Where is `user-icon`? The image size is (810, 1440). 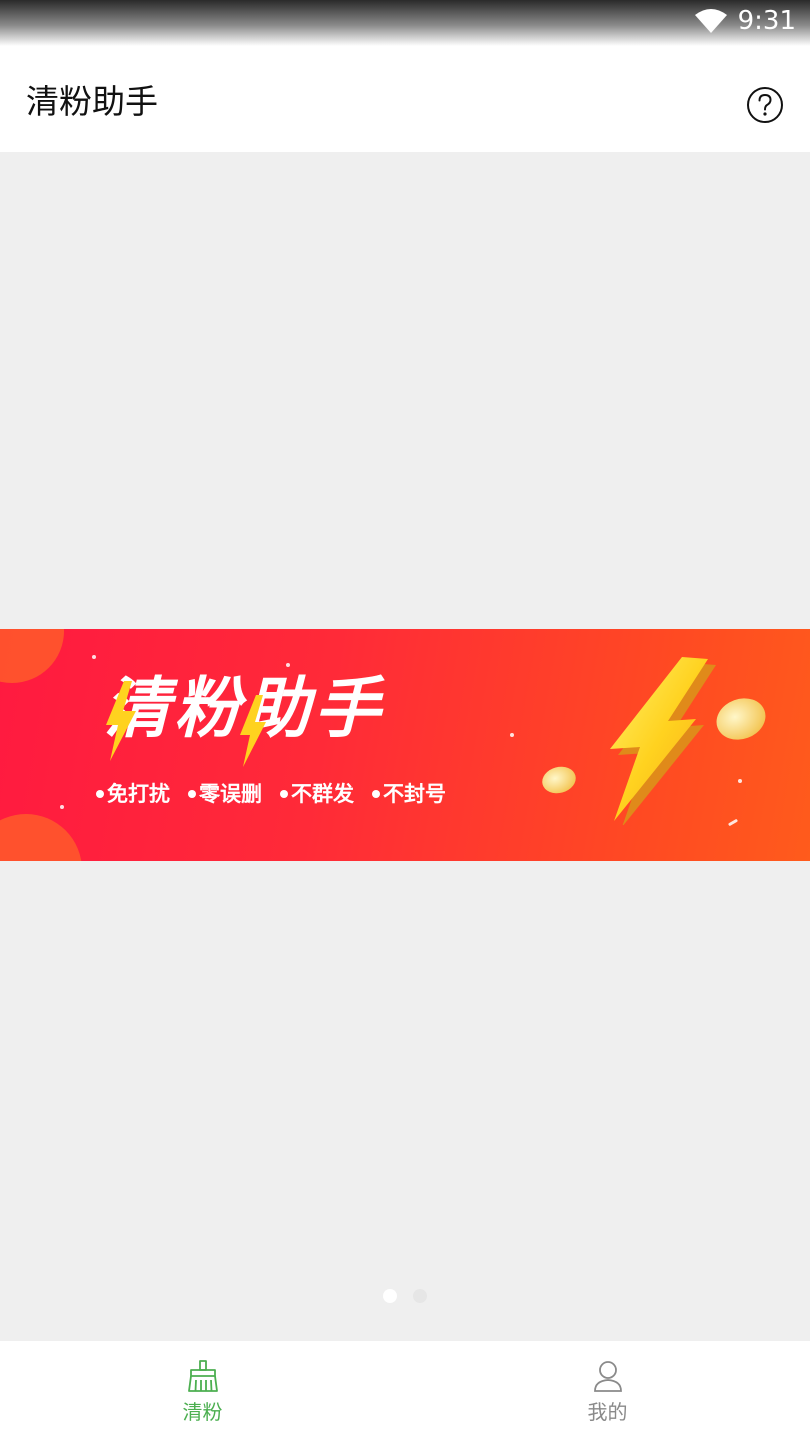
user-icon is located at coordinates (607, 1376).